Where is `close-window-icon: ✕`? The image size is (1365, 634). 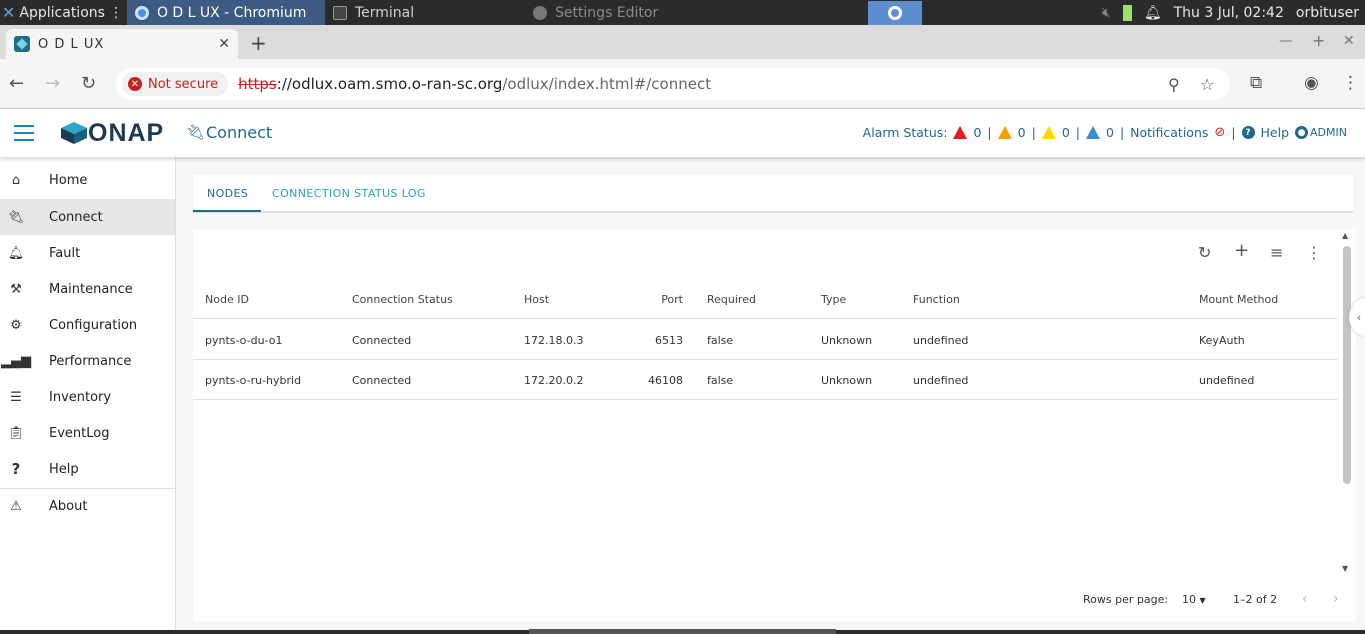 close-window-icon: ✕ is located at coordinates (1349, 41).